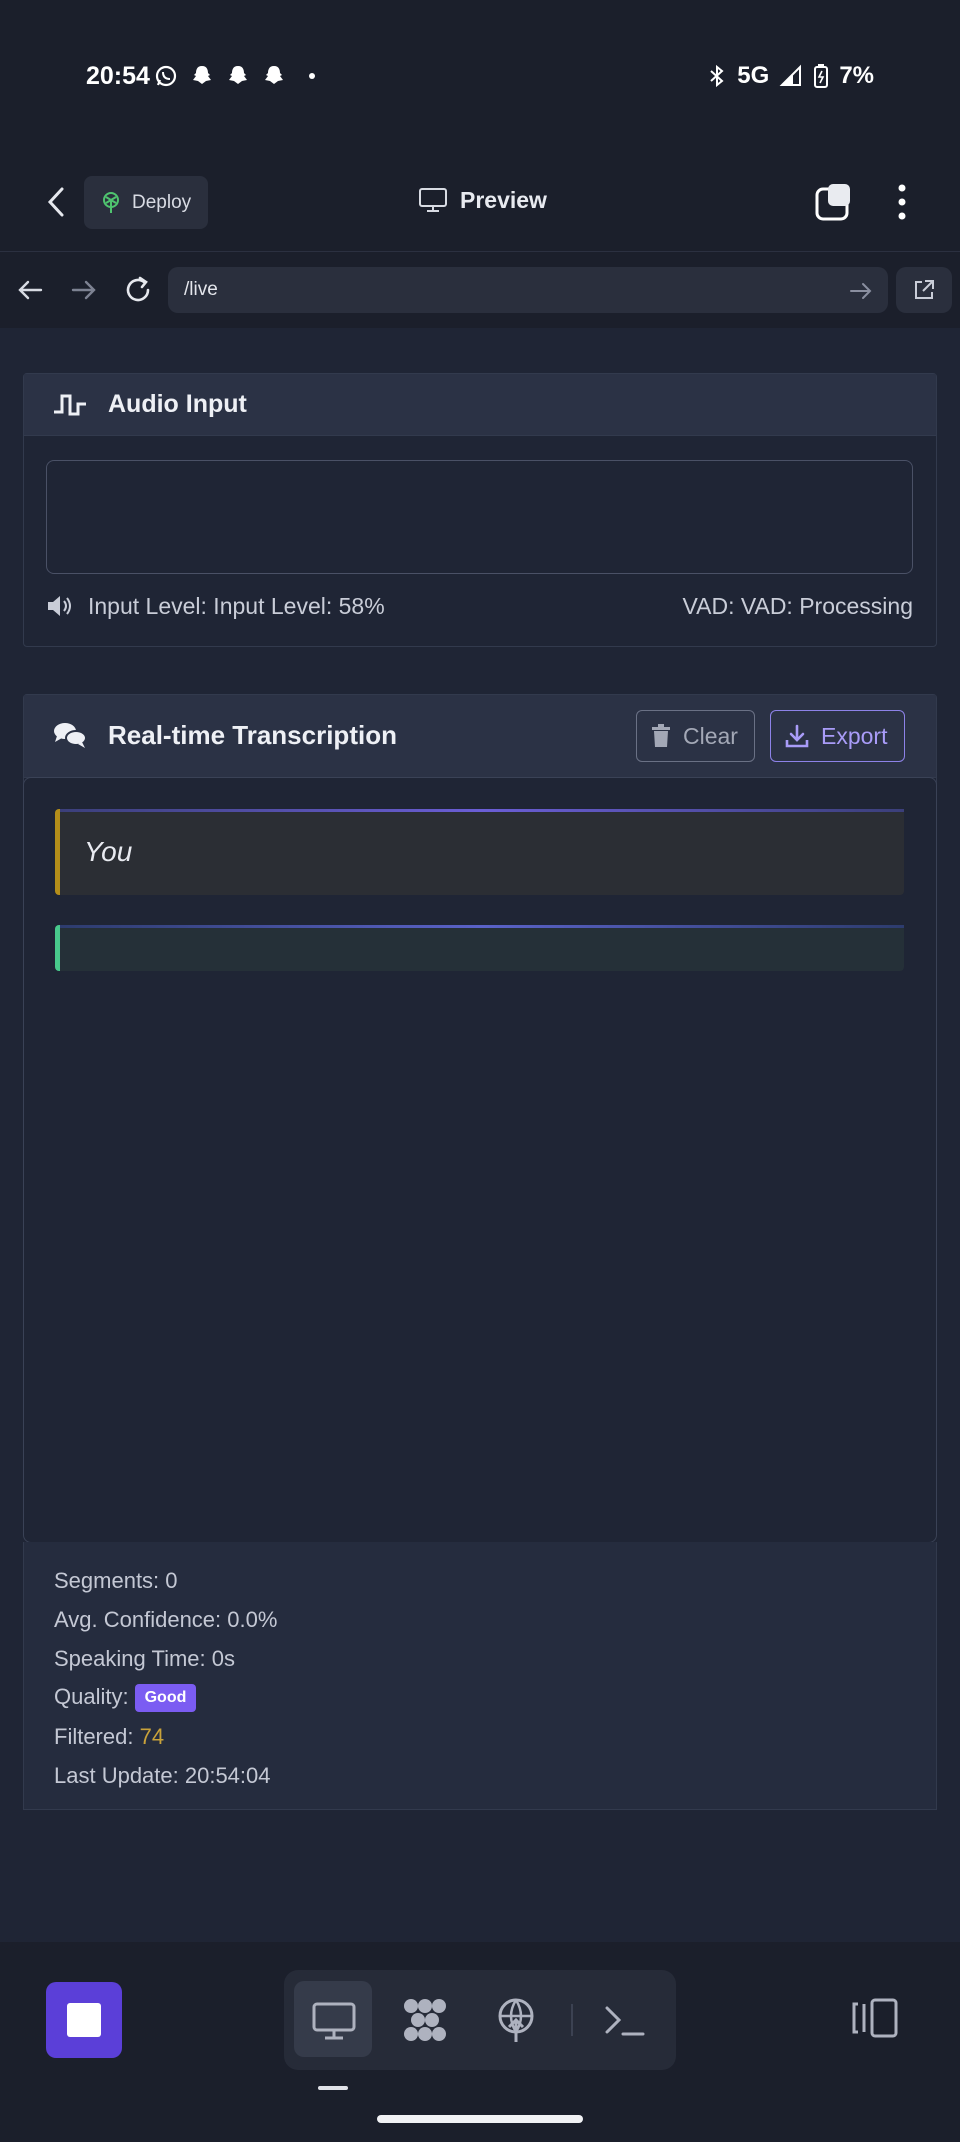  Describe the element at coordinates (70, 405) in the screenshot. I see `waveform-icon` at that location.